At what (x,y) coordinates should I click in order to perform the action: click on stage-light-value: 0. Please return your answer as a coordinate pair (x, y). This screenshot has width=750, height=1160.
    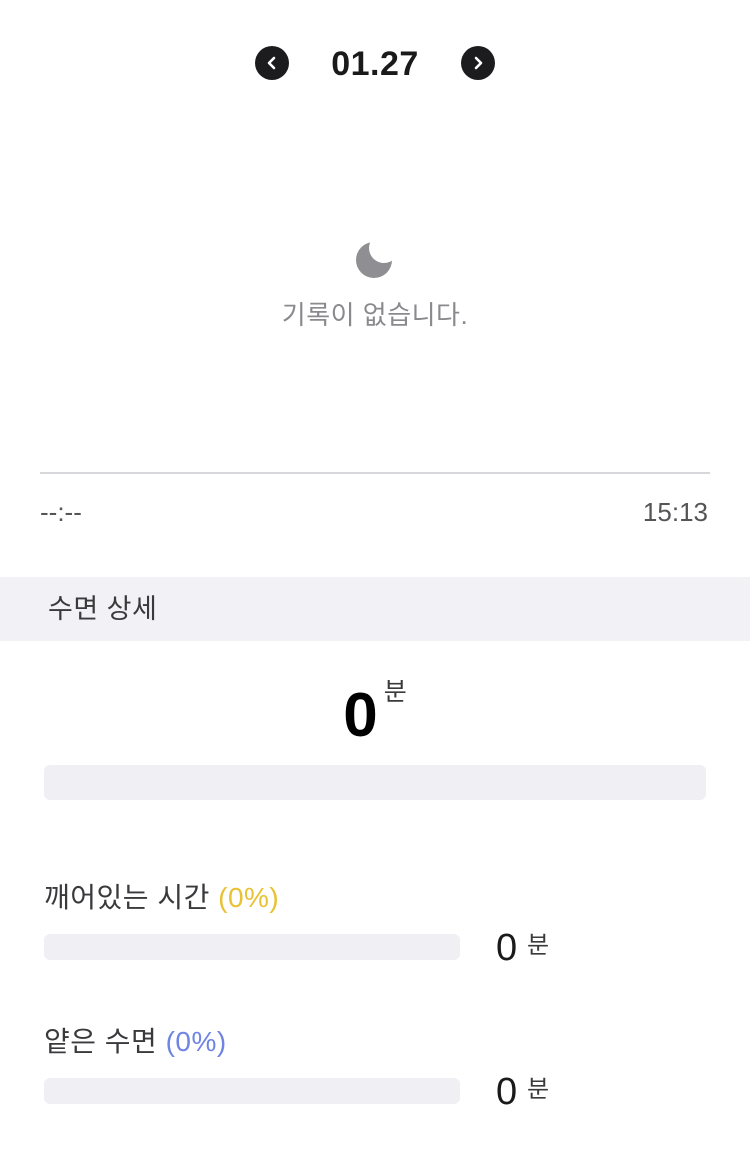
    Looking at the image, I should click on (507, 1092).